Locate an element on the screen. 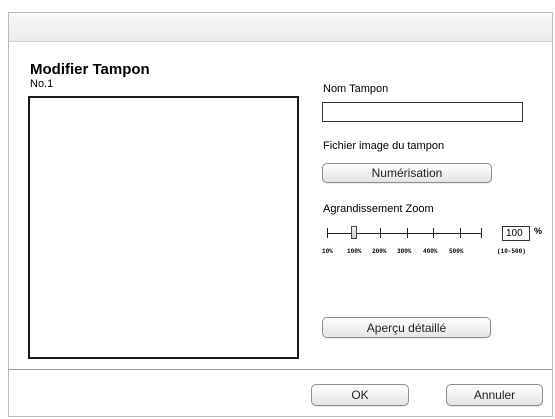 This screenshot has width=555, height=419. image-file-label: Fichier image du tampon is located at coordinates (384, 146).